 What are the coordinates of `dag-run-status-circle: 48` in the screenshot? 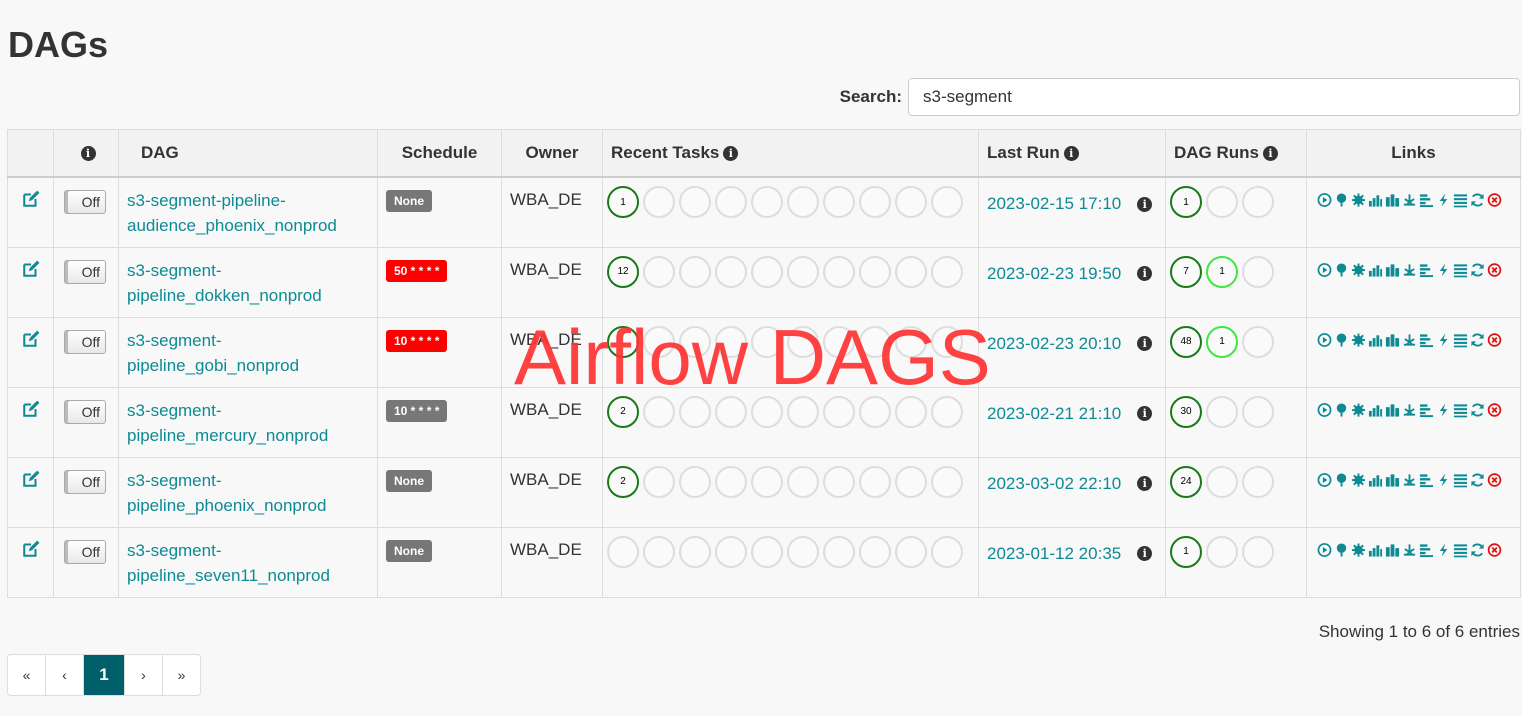 It's located at (1186, 341).